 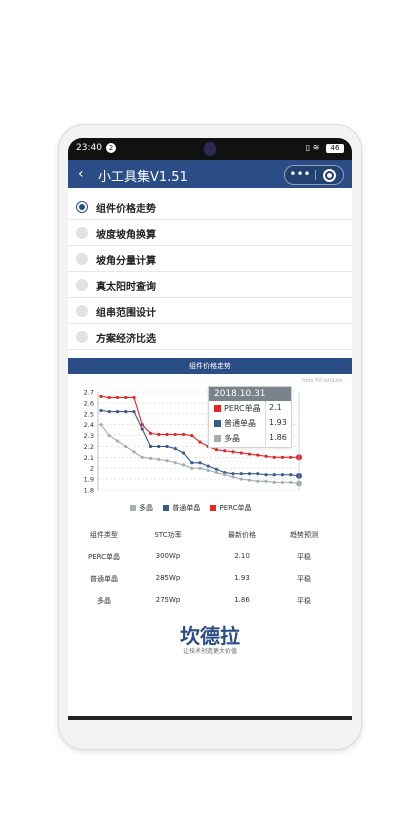 What do you see at coordinates (89, 403) in the screenshot?
I see `y-tick-label: 2.6` at bounding box center [89, 403].